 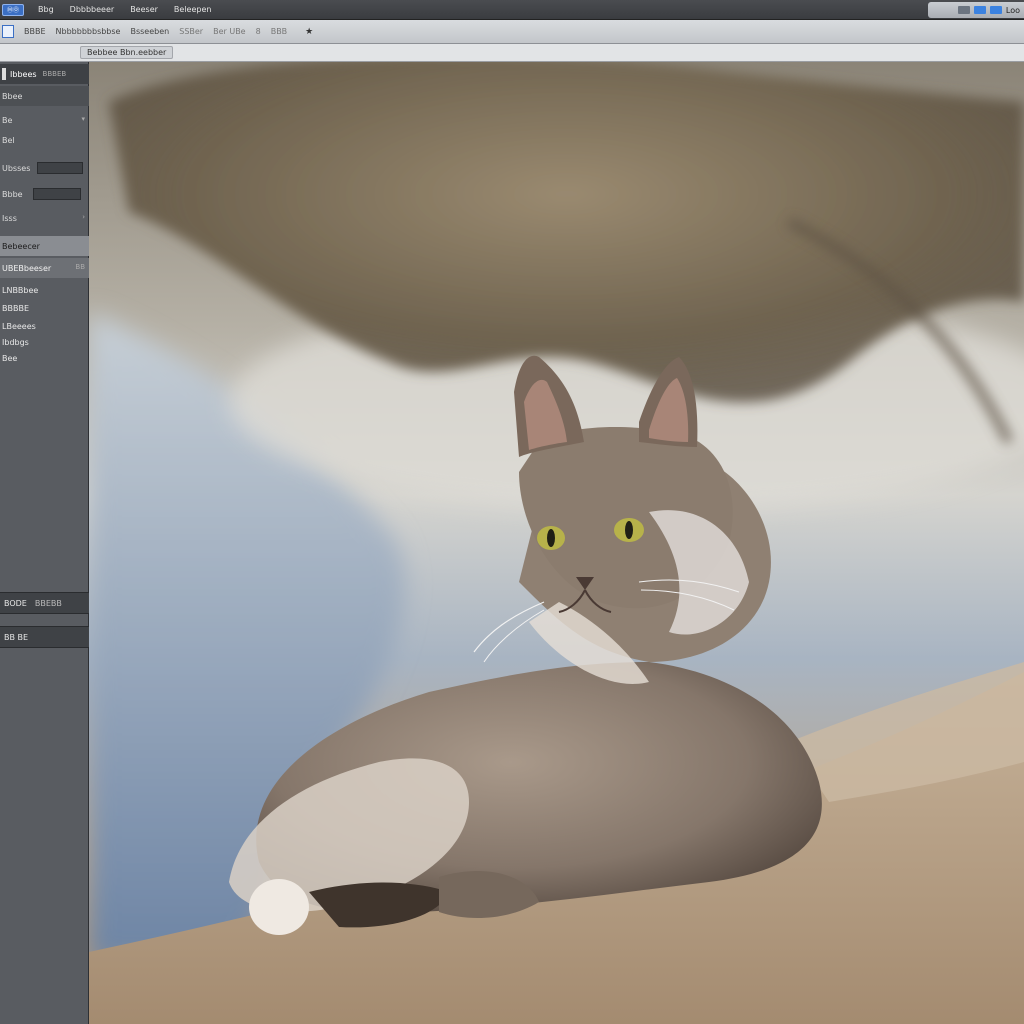 I want to click on document-icon, so click(x=8, y=31).